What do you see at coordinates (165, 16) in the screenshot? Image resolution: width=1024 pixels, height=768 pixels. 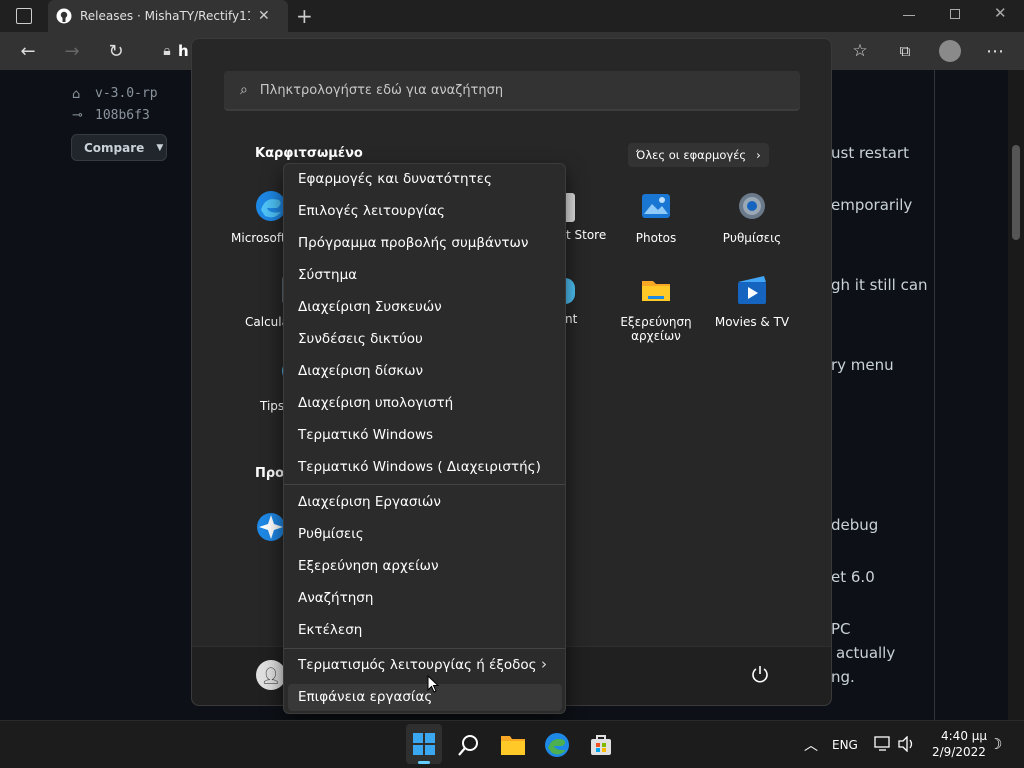 I see `tab-title: Releases · MishaTY/Rectify11Inst` at bounding box center [165, 16].